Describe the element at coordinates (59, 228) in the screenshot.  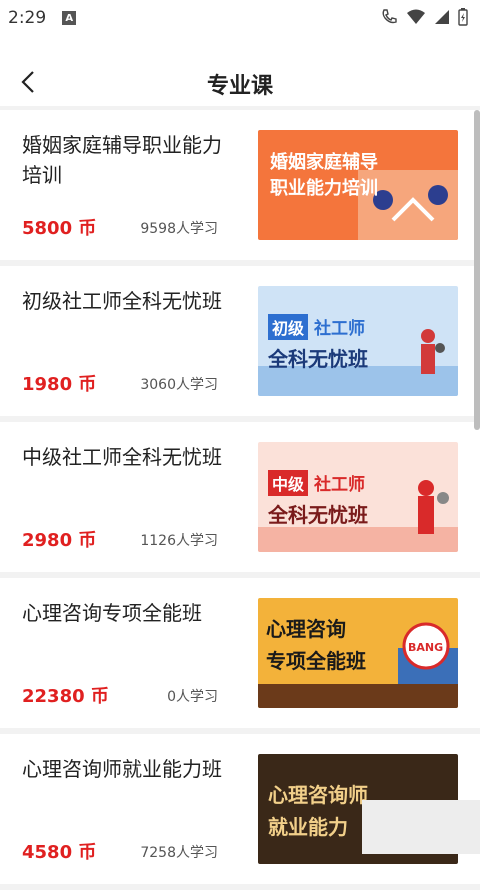
I see `course-price: 5800 币` at that location.